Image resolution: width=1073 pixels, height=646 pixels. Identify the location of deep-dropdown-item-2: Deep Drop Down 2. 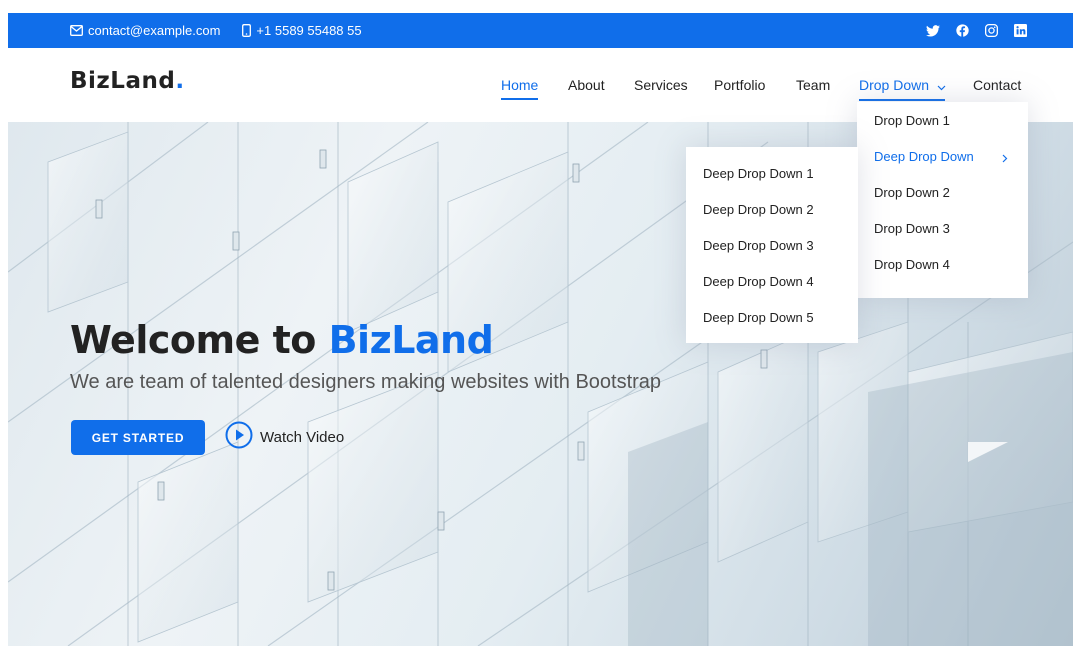
(772, 209).